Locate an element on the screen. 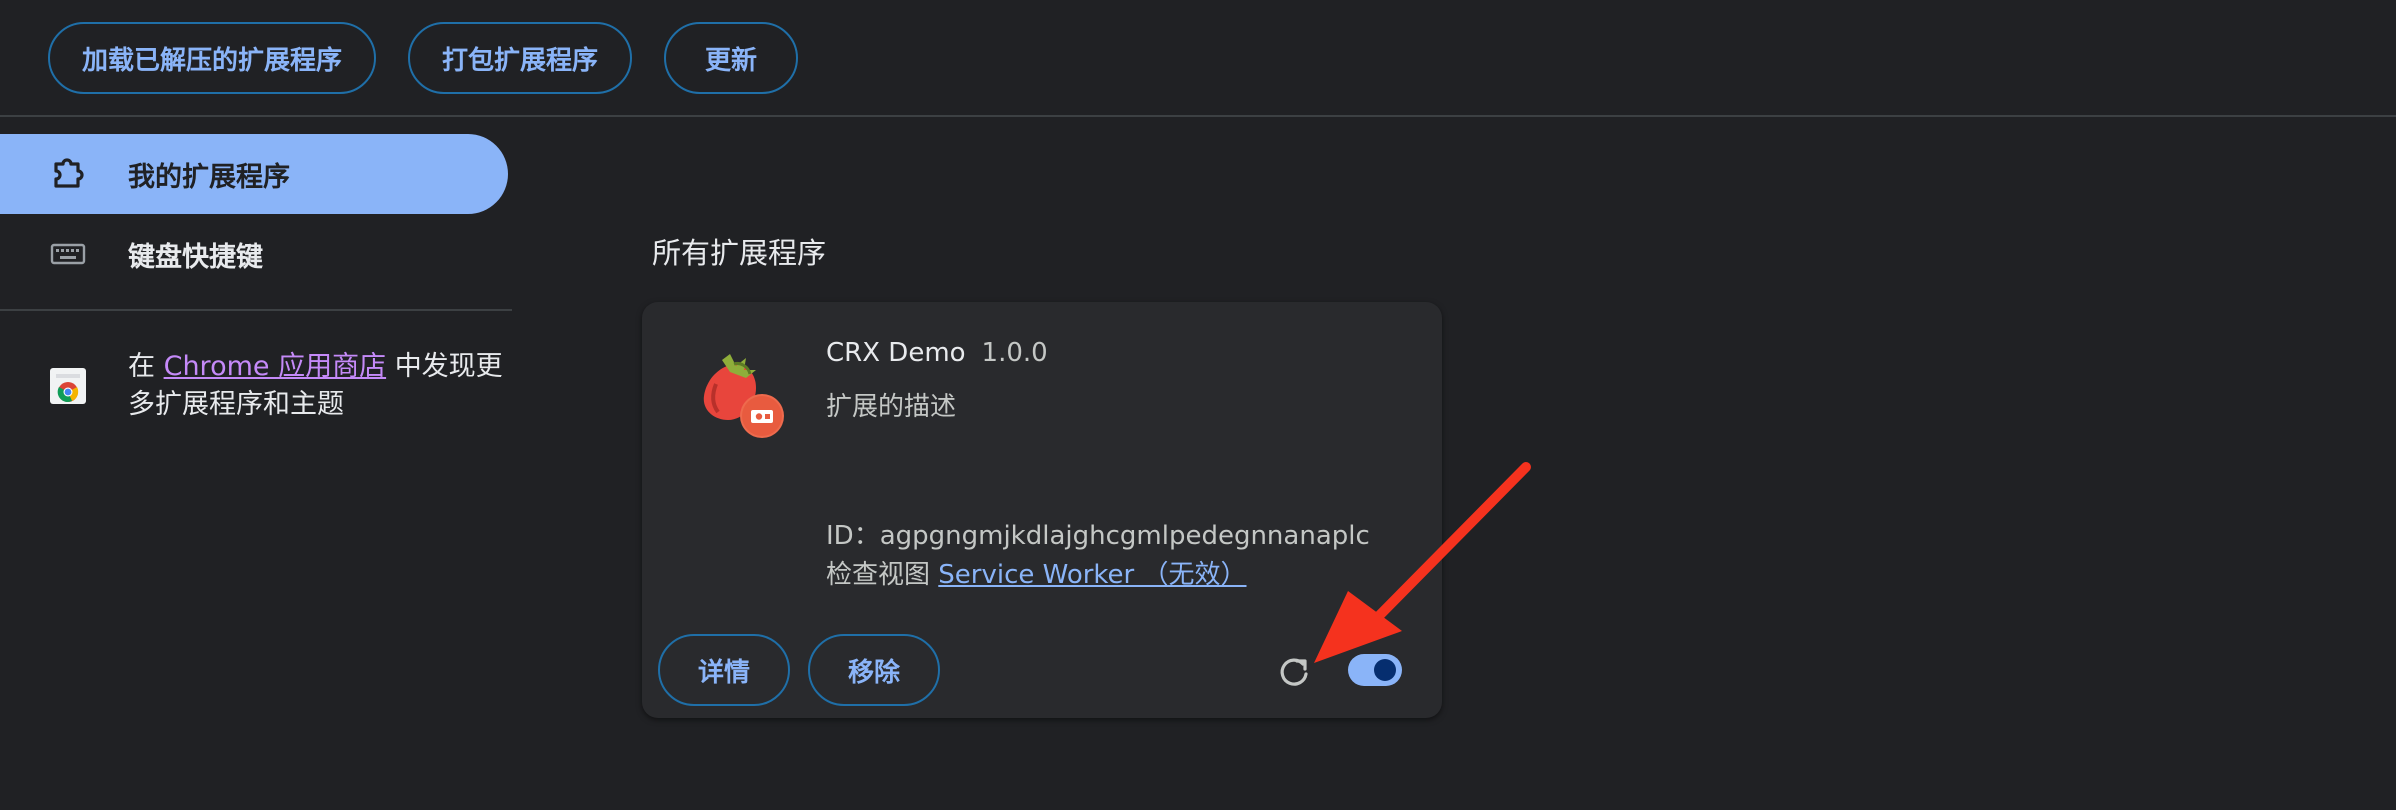  extension-name: CRX Demo 1.0.0 is located at coordinates (937, 353).